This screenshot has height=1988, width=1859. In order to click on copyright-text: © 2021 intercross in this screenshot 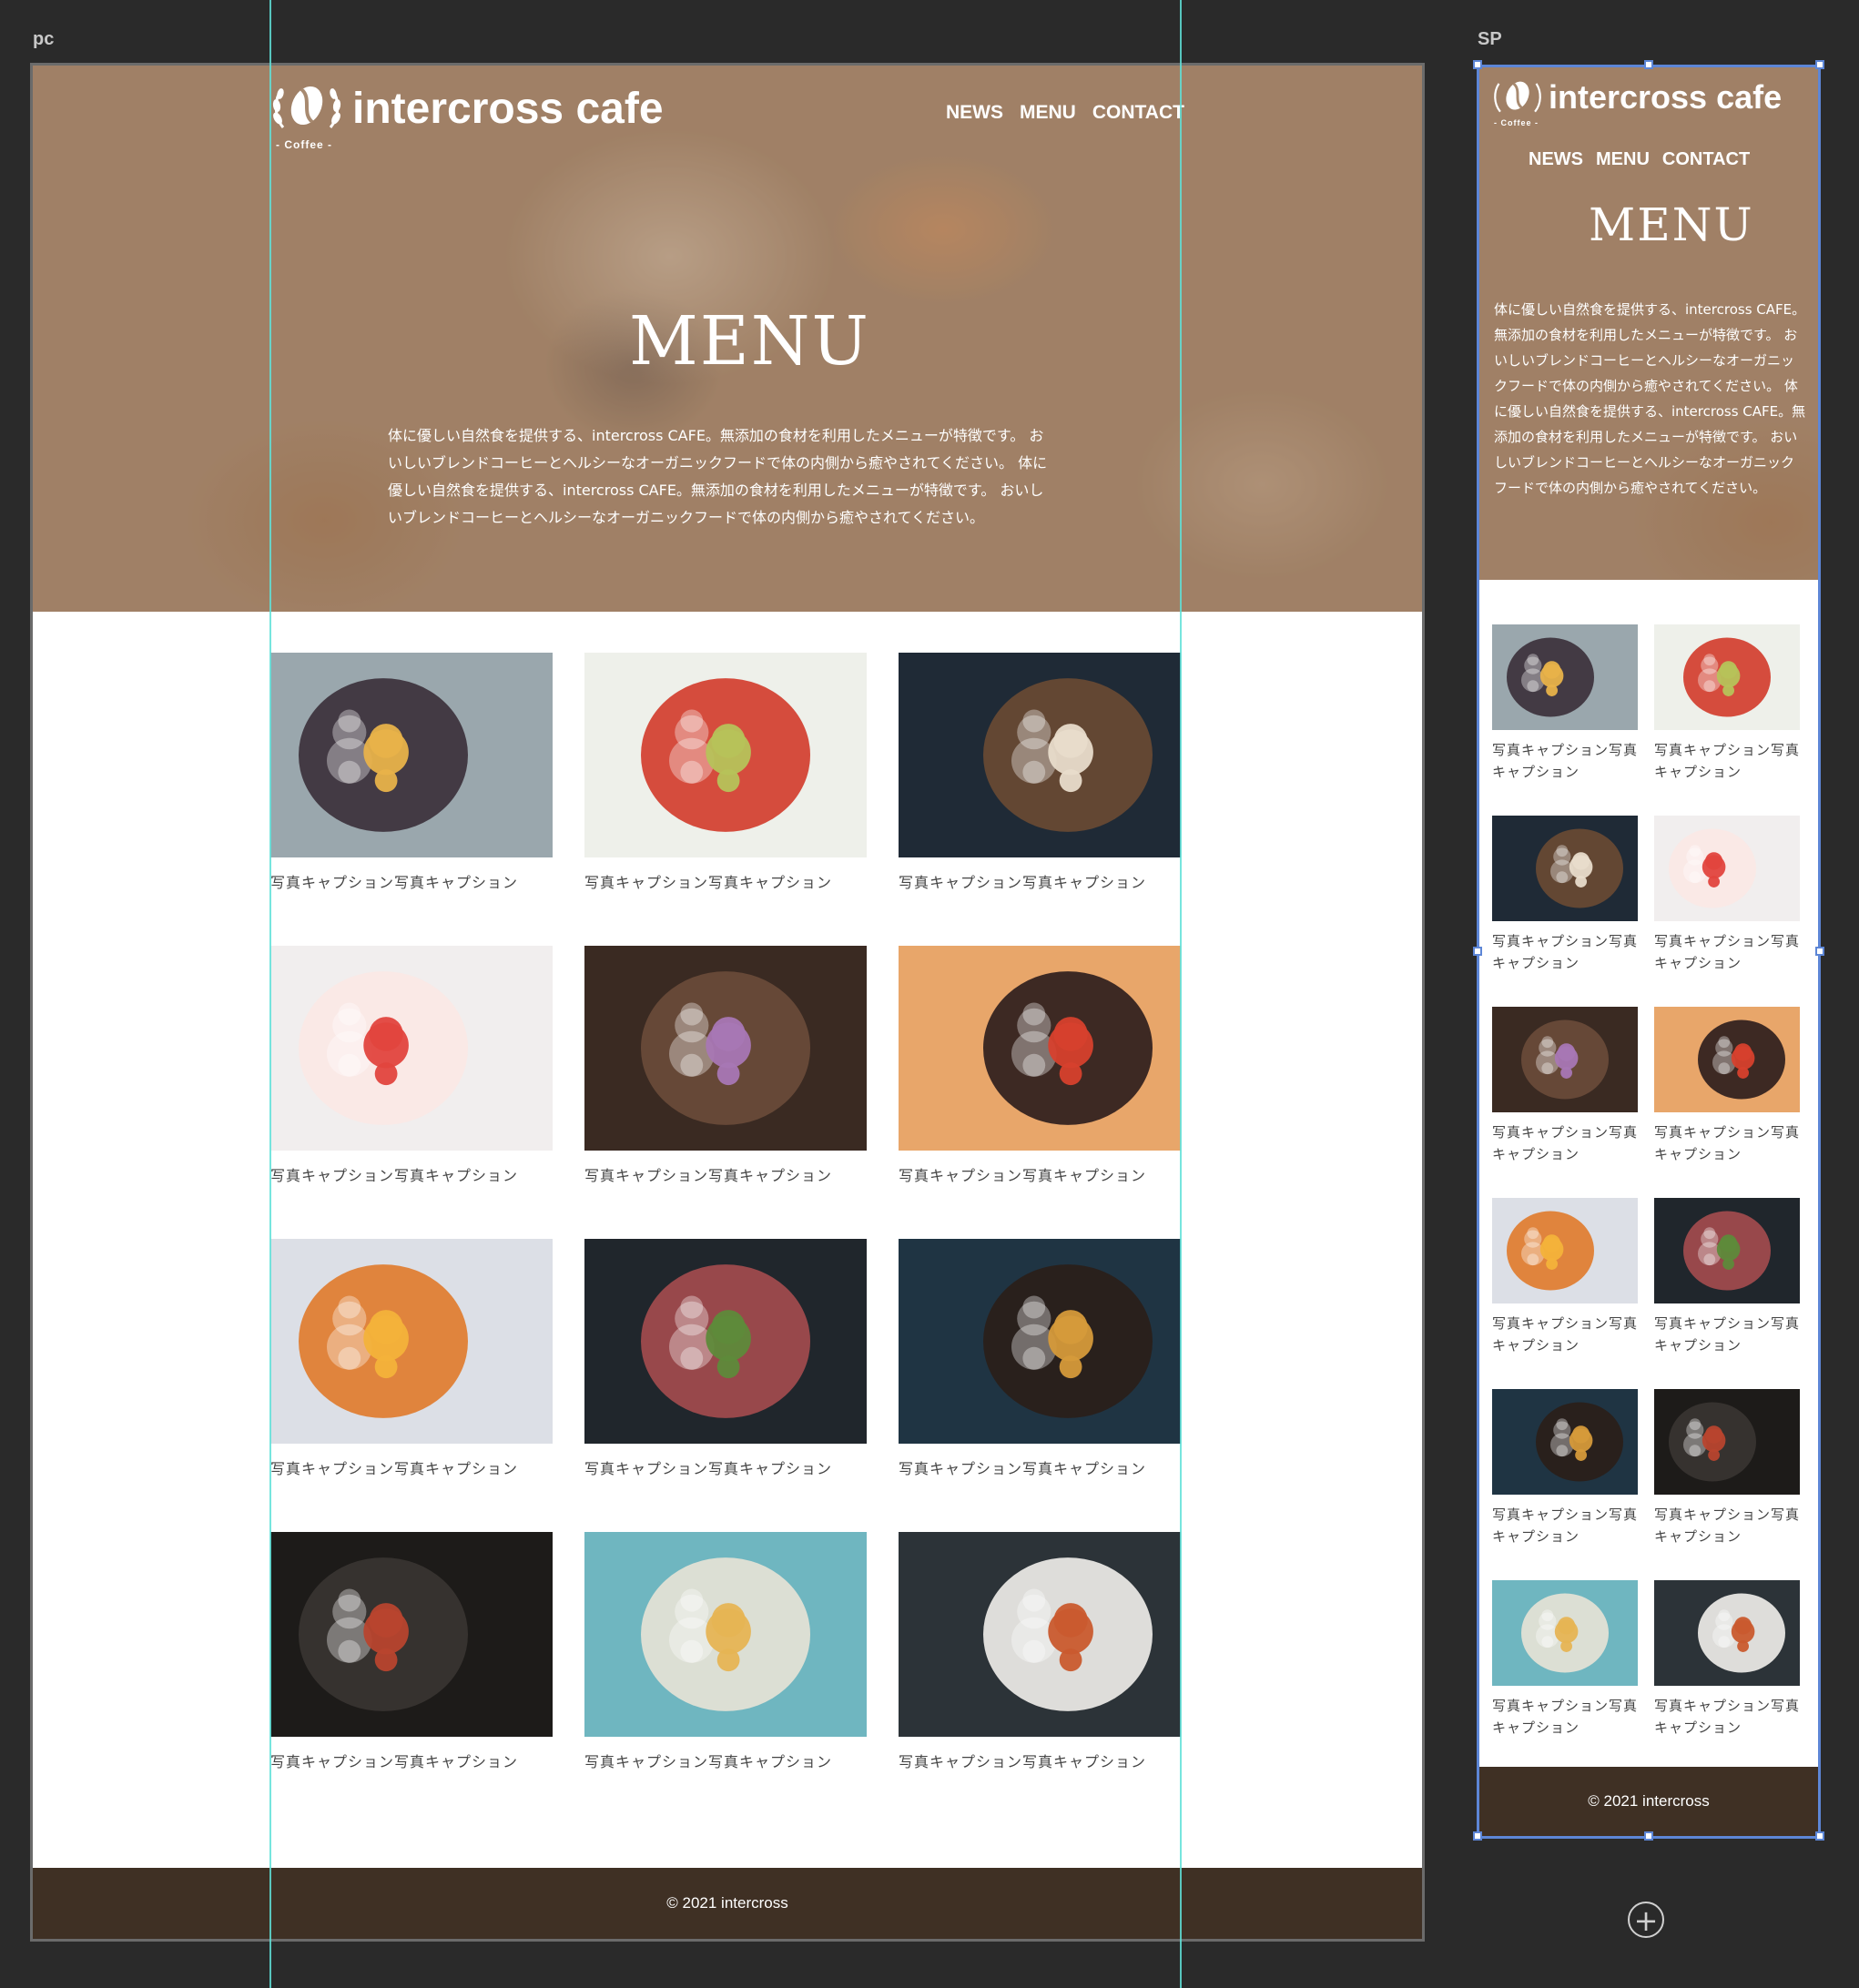, I will do `click(727, 1903)`.